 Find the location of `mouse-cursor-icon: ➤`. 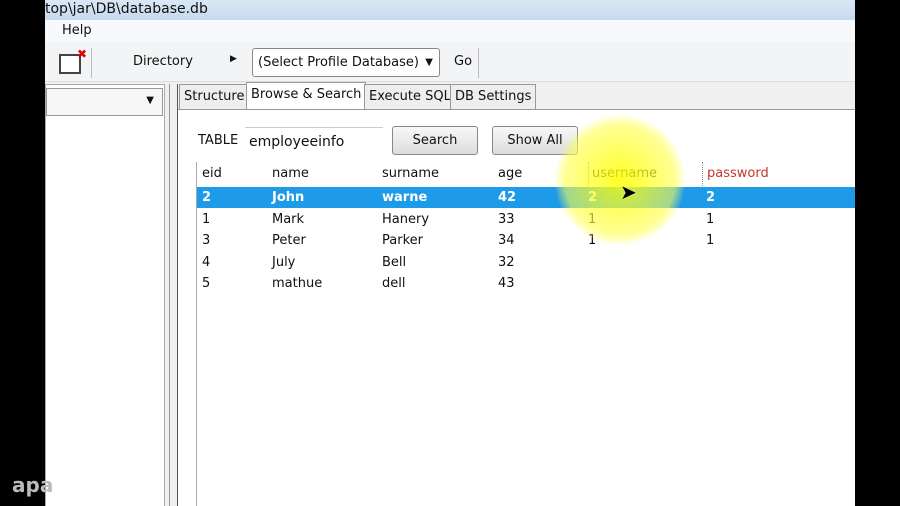

mouse-cursor-icon: ➤ is located at coordinates (628, 192).